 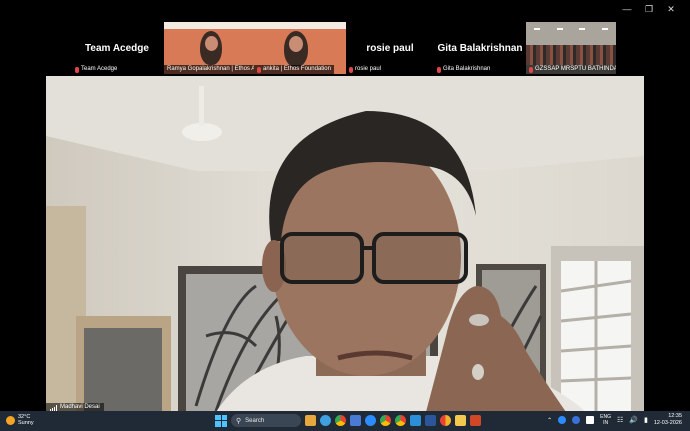 I want to click on chevron-up-icon: ⌃, so click(x=549, y=420).